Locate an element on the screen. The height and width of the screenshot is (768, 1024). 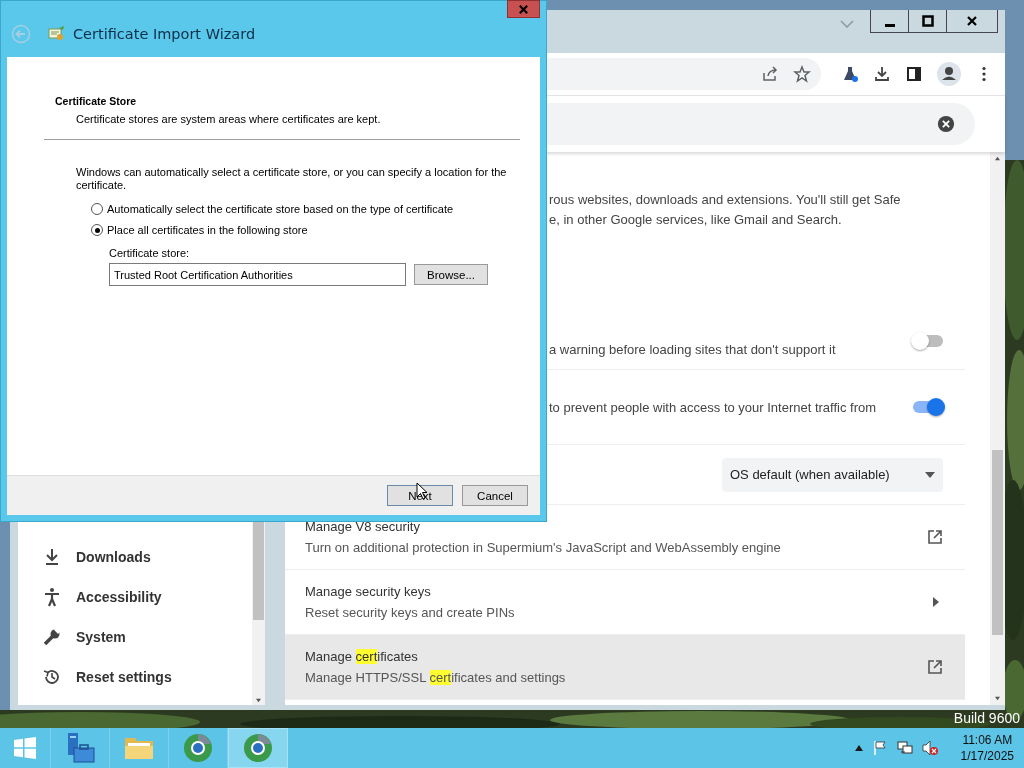
scroll-up-arrow-icon is located at coordinates (997, 158).